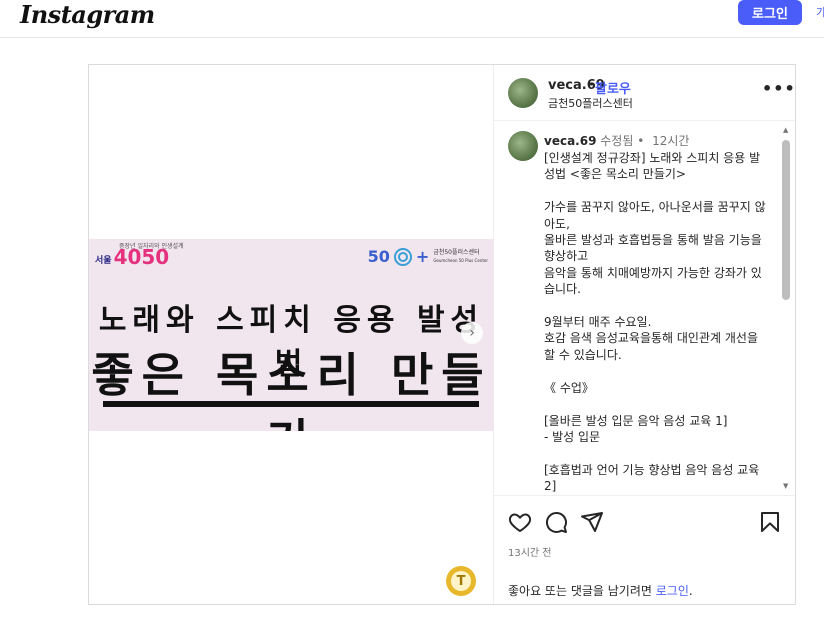  I want to click on caption-username: veca.69, so click(570, 141).